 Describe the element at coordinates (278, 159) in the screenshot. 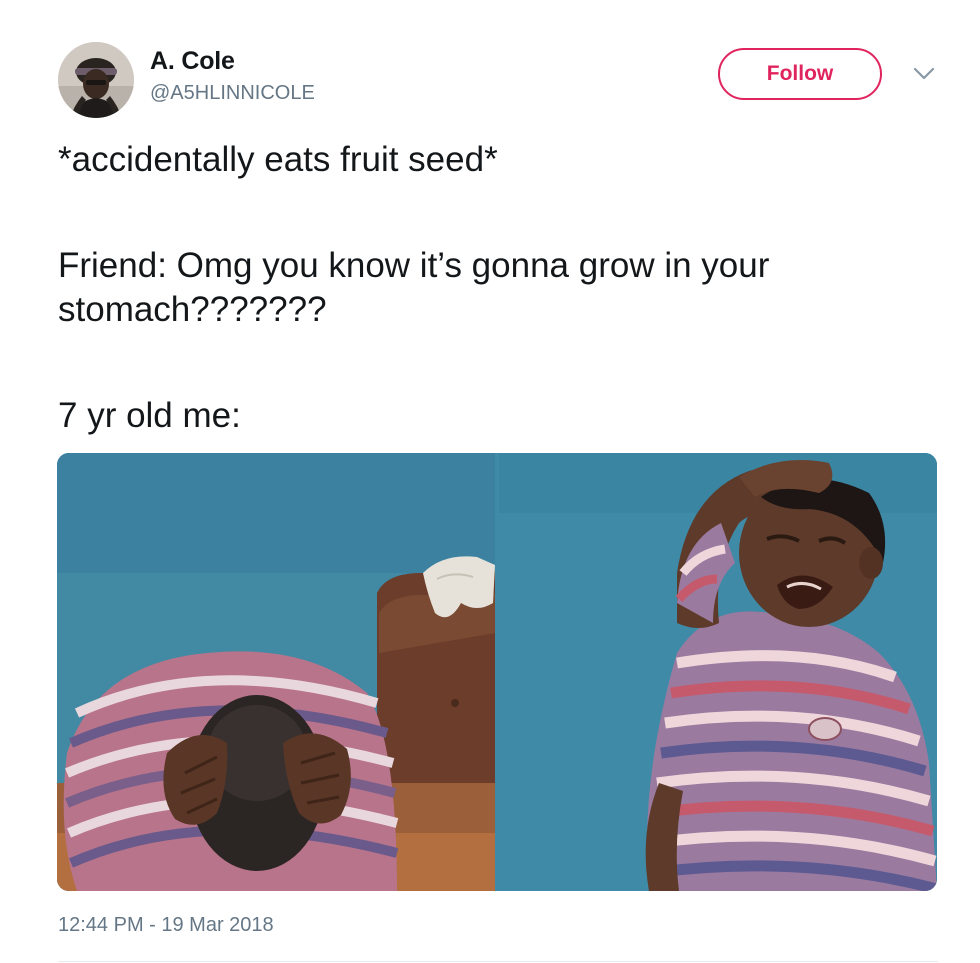

I see `tweet-line-1: *accidentally eats fruit seed*` at that location.